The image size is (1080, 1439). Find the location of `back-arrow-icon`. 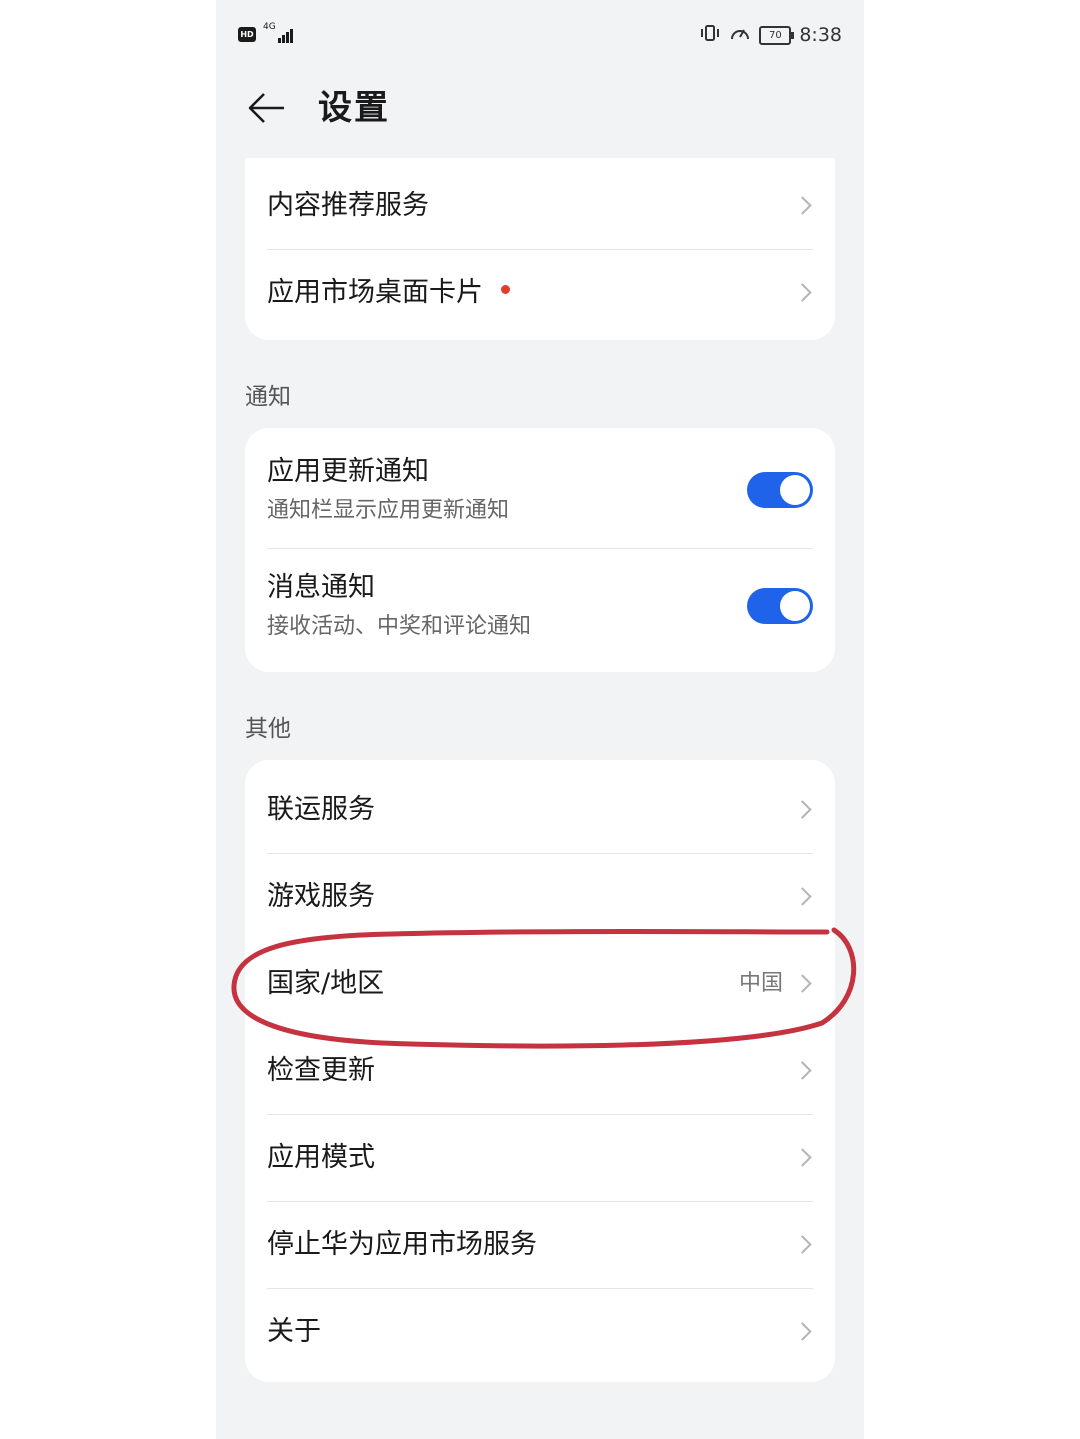

back-arrow-icon is located at coordinates (266, 108).